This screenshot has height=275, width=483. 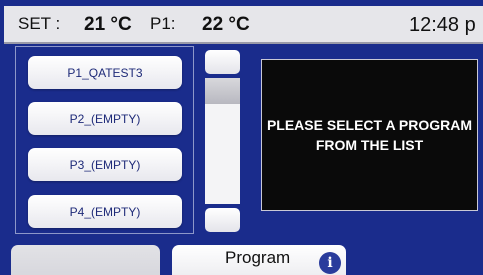 What do you see at coordinates (222, 220) in the screenshot?
I see `scroll-down-button` at bounding box center [222, 220].